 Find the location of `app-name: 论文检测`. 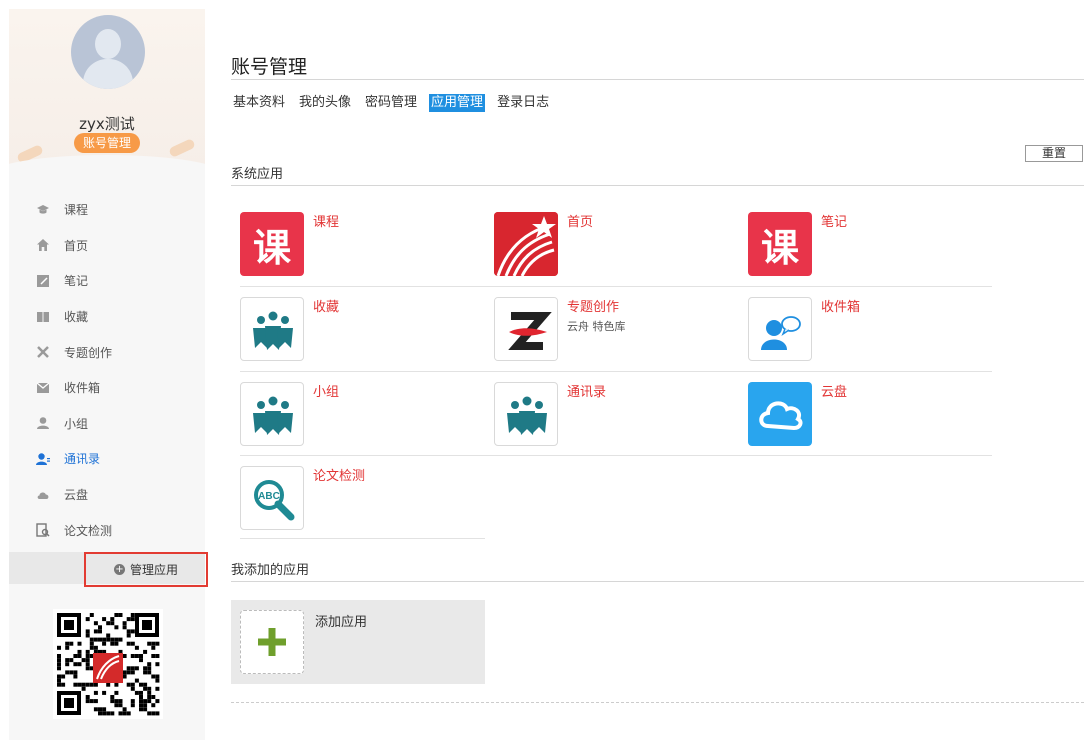

app-name: 论文检测 is located at coordinates (339, 476).